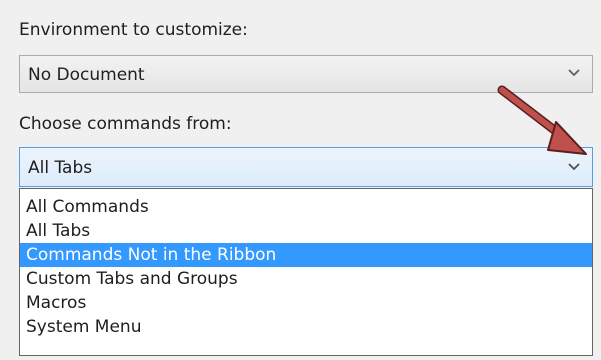  Describe the element at coordinates (86, 75) in the screenshot. I see `environment-selected-value: No Document` at that location.